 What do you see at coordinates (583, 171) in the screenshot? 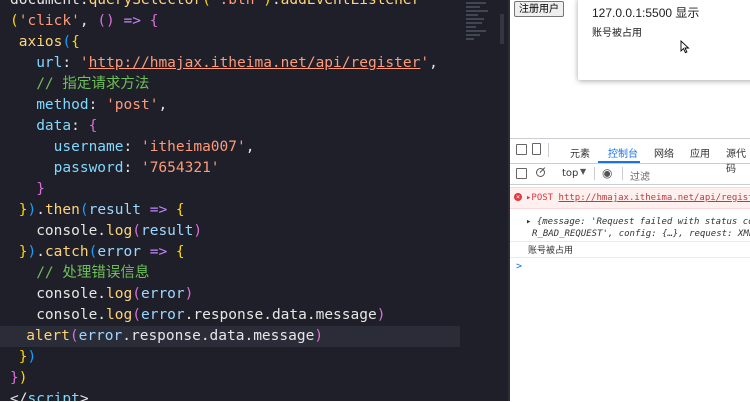
I see `chevron-down-icon: ▼` at bounding box center [583, 171].